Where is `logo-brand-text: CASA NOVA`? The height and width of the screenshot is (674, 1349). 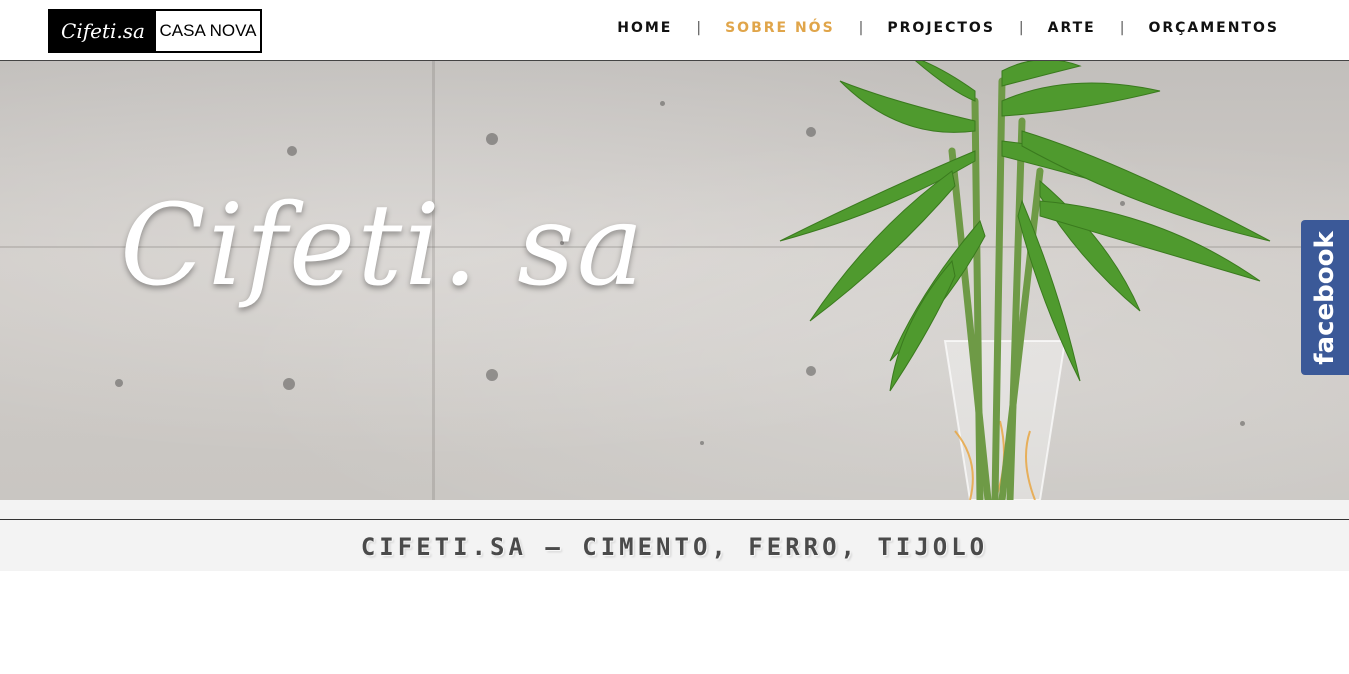
logo-brand-text: CASA NOVA is located at coordinates (208, 30).